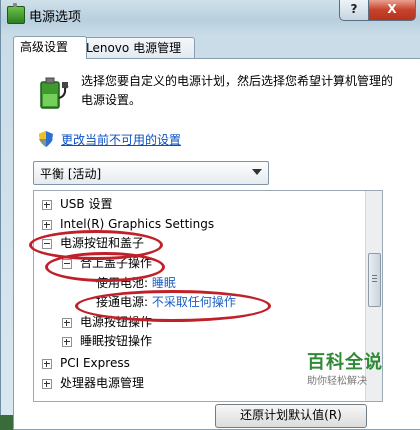  Describe the element at coordinates (46, 139) in the screenshot. I see `uac-shield-icon` at that location.